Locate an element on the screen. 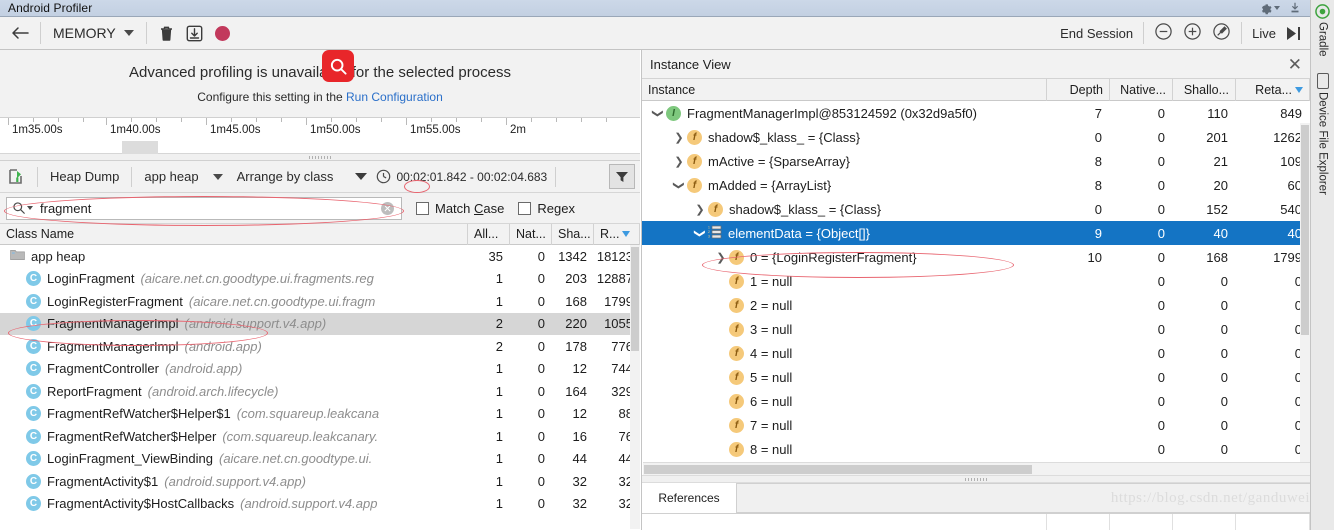 The width and height of the screenshot is (1334, 530). instance-row: ❯ f shadow$_klass_ = {Class} 0 0 201 1262 is located at coordinates (976, 137).